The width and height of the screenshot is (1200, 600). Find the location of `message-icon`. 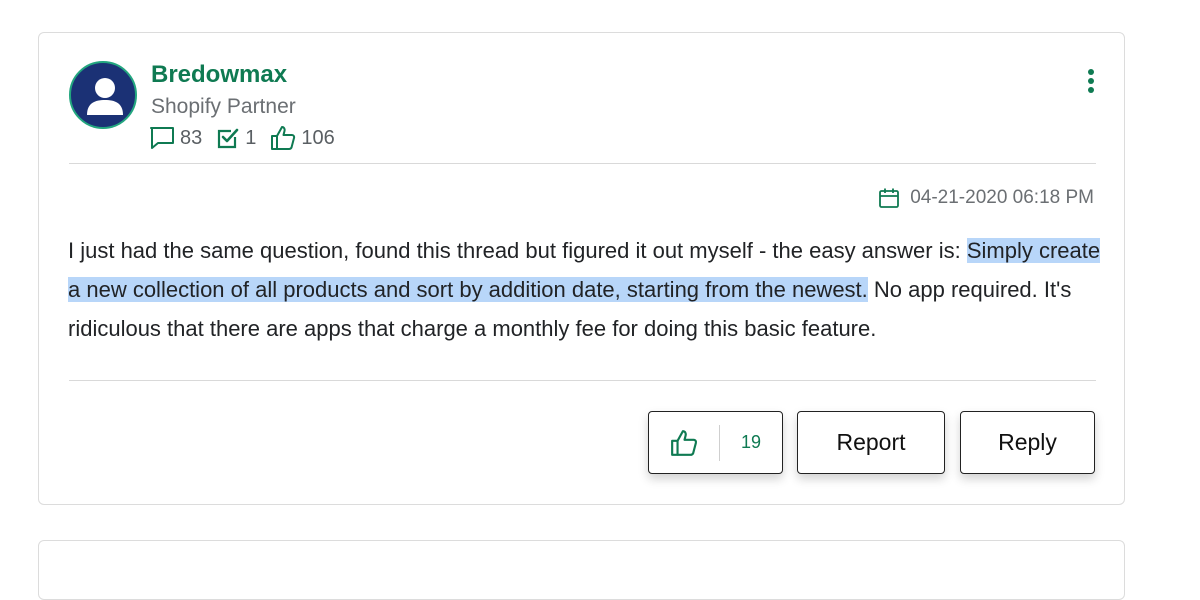

message-icon is located at coordinates (162, 138).